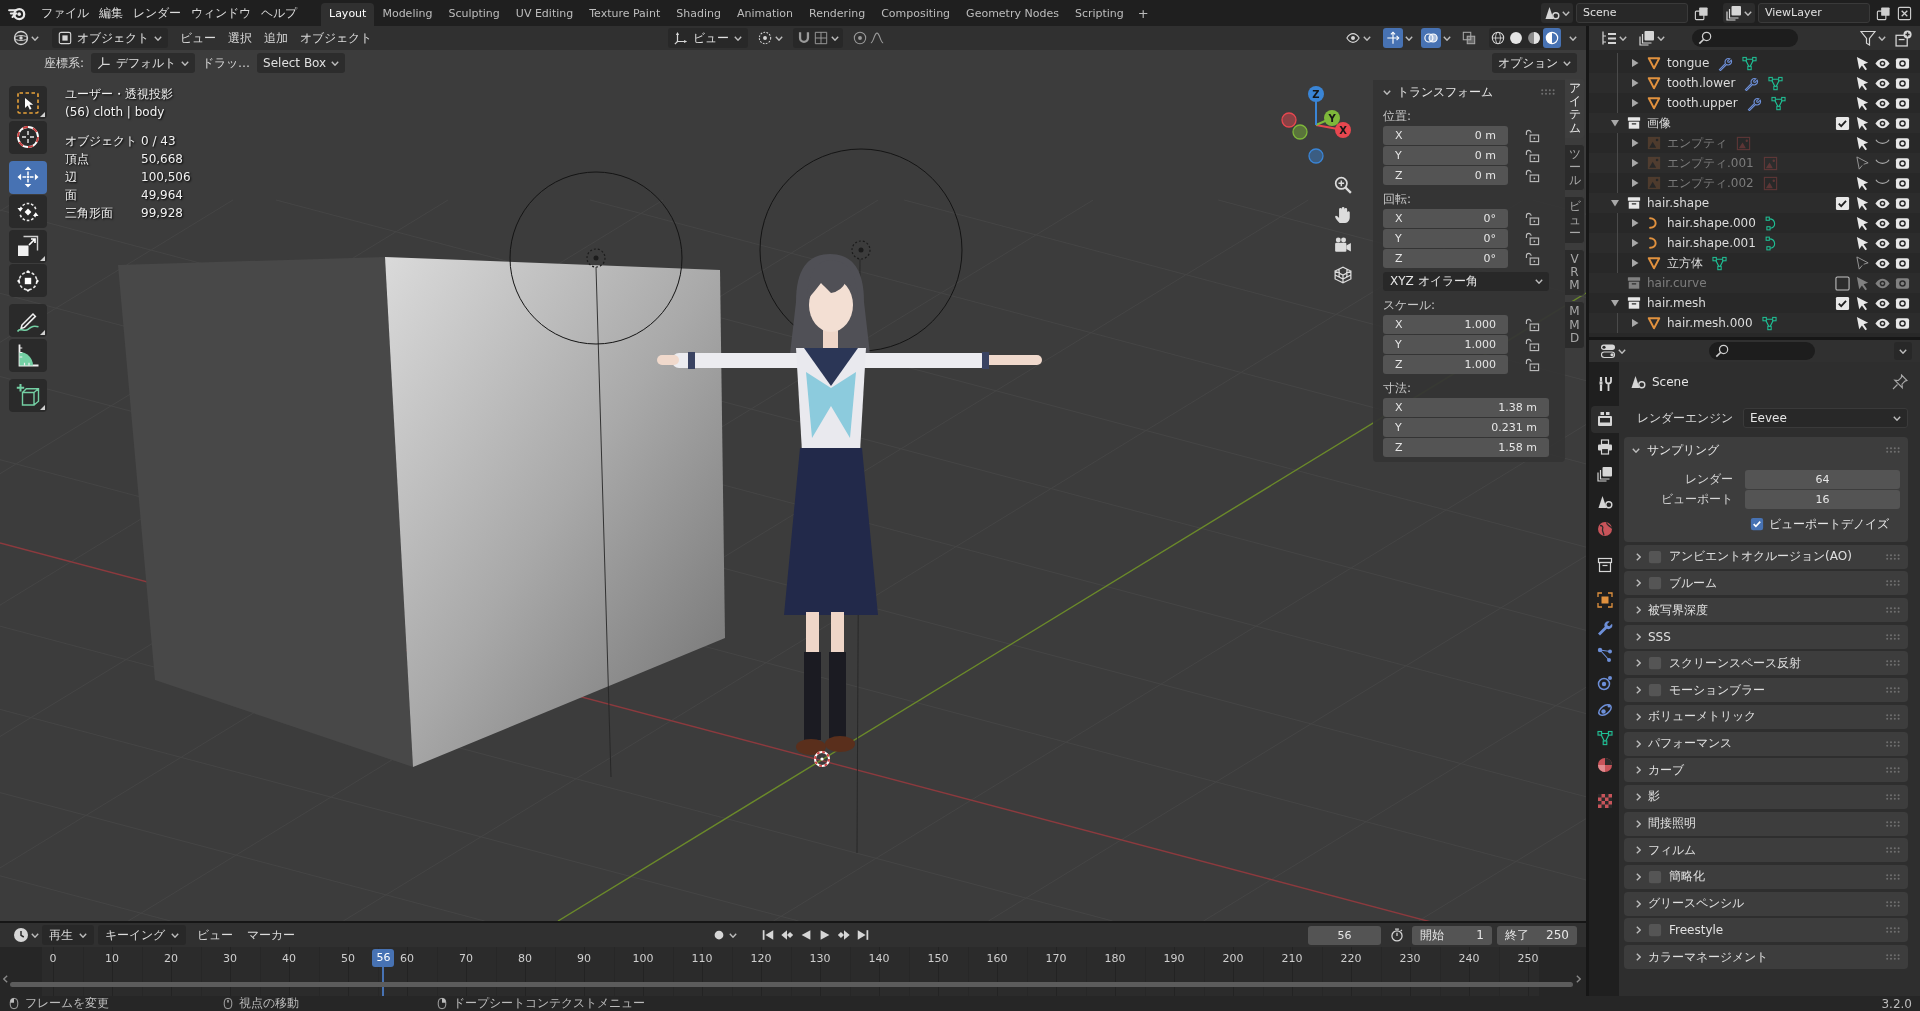 The width and height of the screenshot is (1920, 1011). What do you see at coordinates (407, 14) in the screenshot?
I see `workspace-tab: Modeling` at bounding box center [407, 14].